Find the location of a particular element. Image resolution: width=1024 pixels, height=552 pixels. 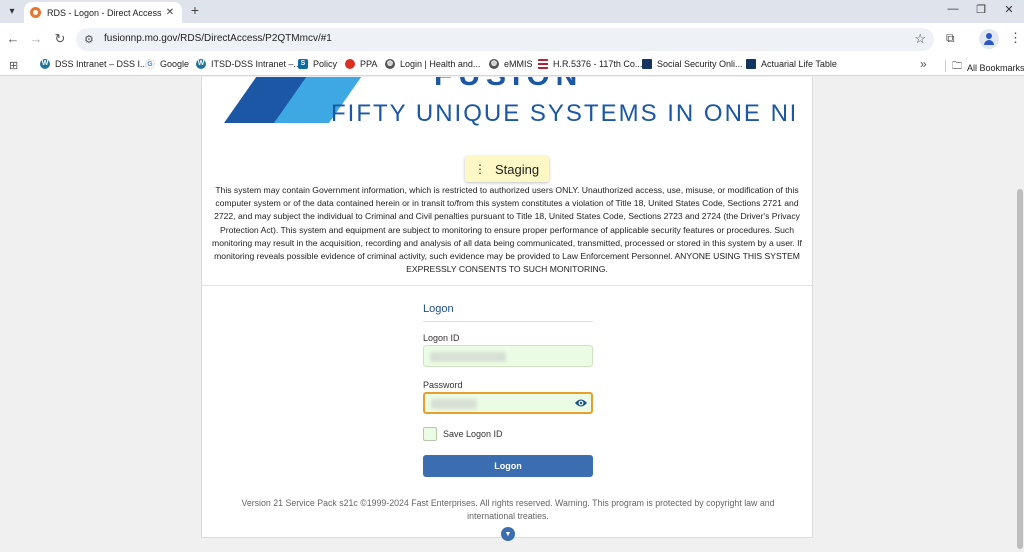

close-window-button: ✕ is located at coordinates (1009, 9).